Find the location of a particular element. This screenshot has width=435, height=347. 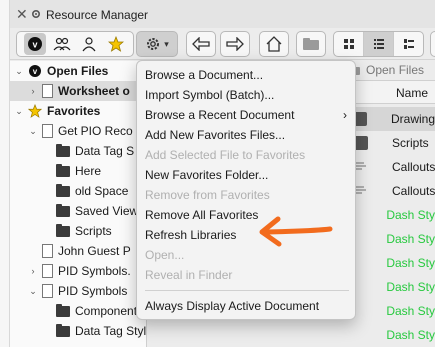

window-title: Resource Manager is located at coordinates (97, 15).